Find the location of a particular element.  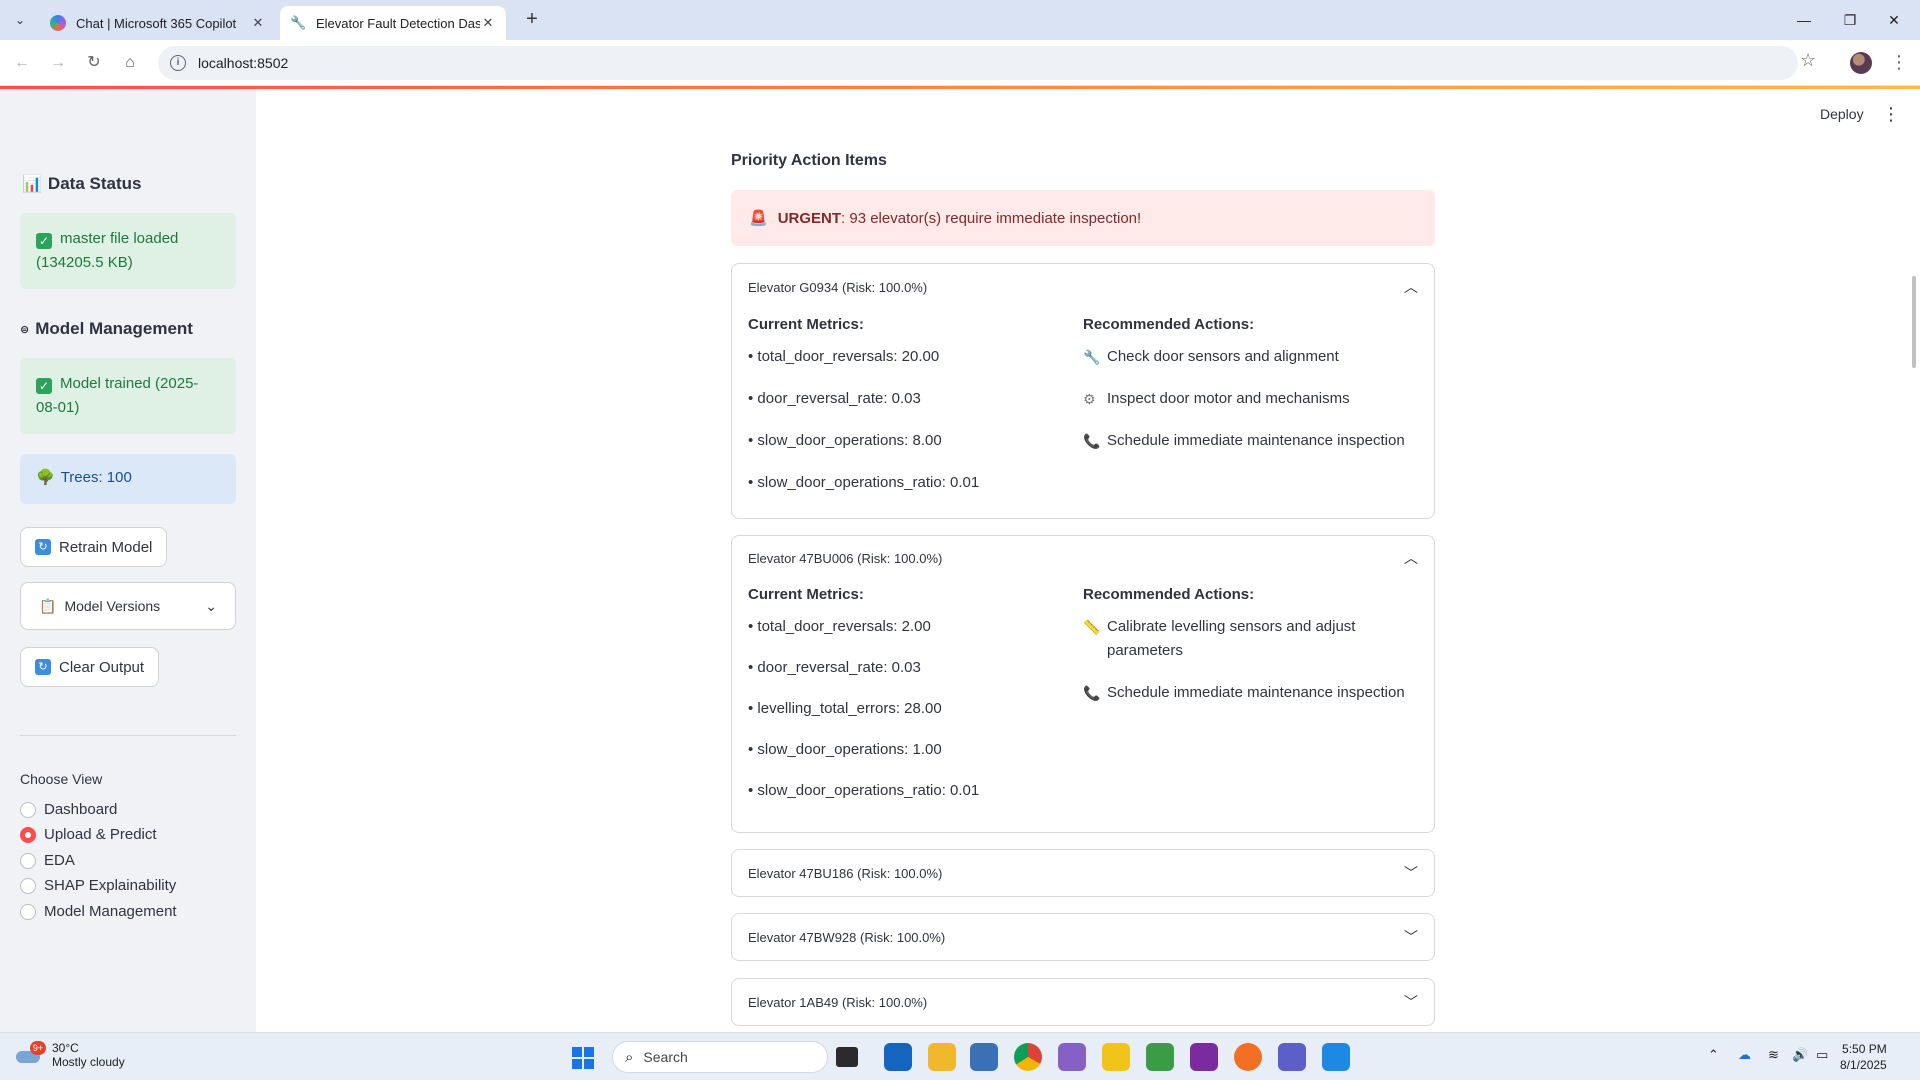

expander-header: Elevator G0934 (Risk: 100.0%) ︿ is located at coordinates (1083, 287).